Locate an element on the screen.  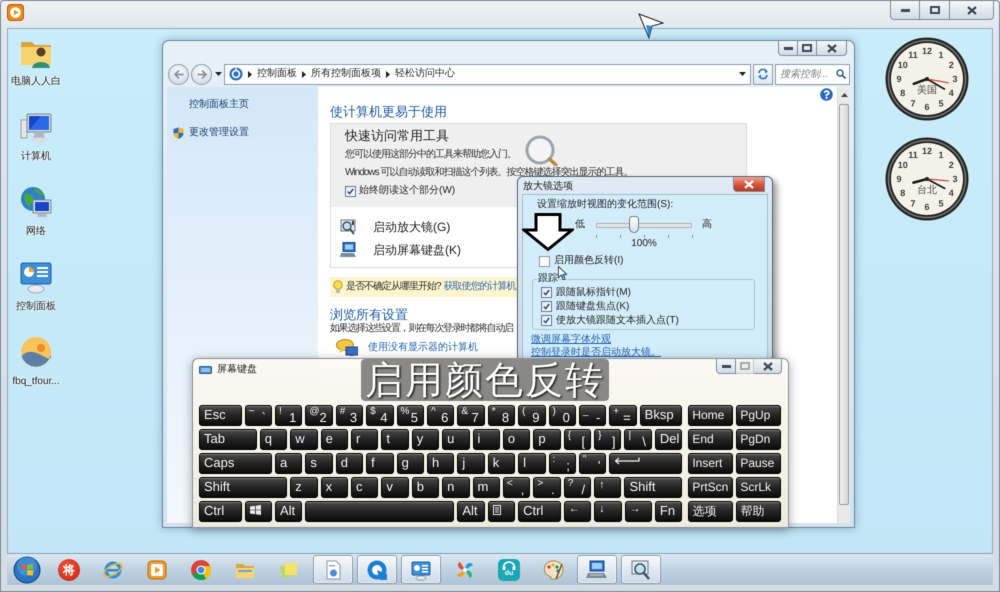
keyboard-key: " ' is located at coordinates (592, 463).